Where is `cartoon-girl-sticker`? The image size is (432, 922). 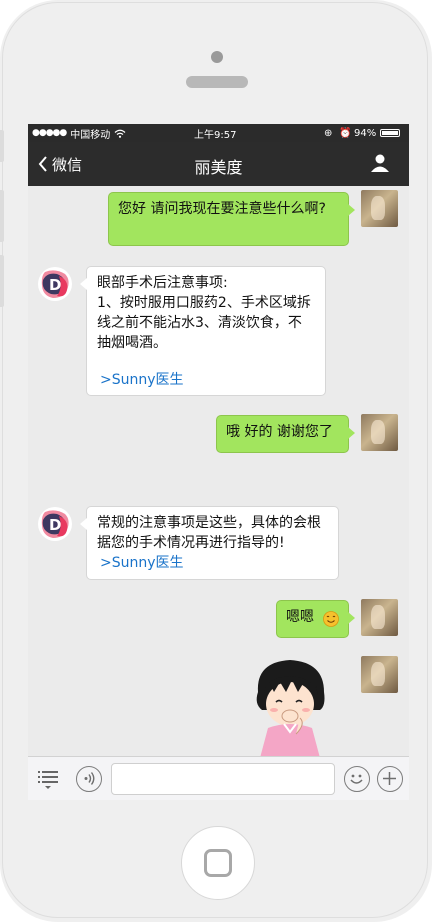
cartoon-girl-sticker is located at coordinates (292, 708).